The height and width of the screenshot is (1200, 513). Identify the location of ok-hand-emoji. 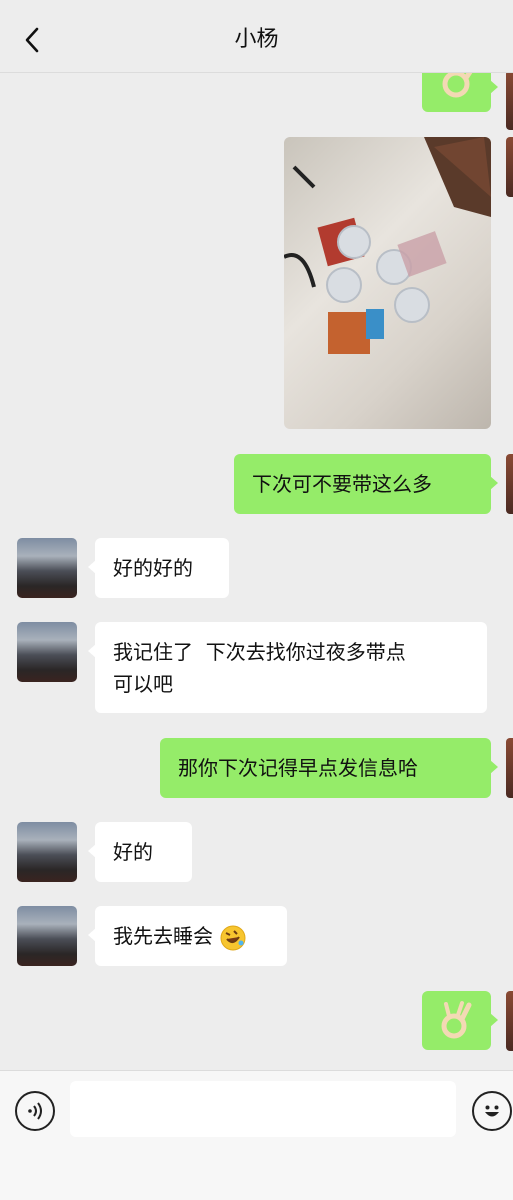
(456, 1020).